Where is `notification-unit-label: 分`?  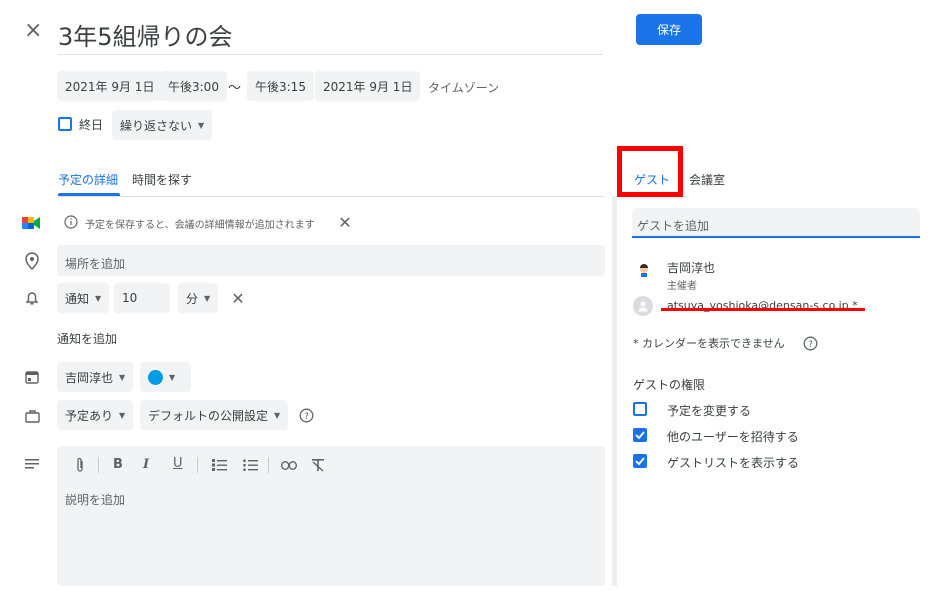
notification-unit-label: 分 is located at coordinates (192, 298).